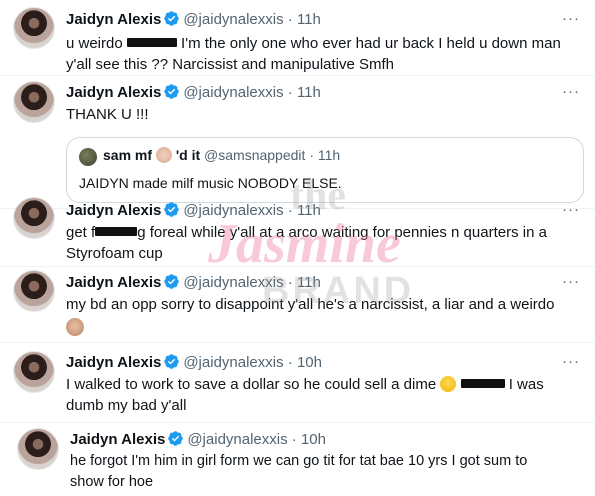  Describe the element at coordinates (94, 43) in the screenshot. I see `tweet-text-part: u weirdo` at that location.